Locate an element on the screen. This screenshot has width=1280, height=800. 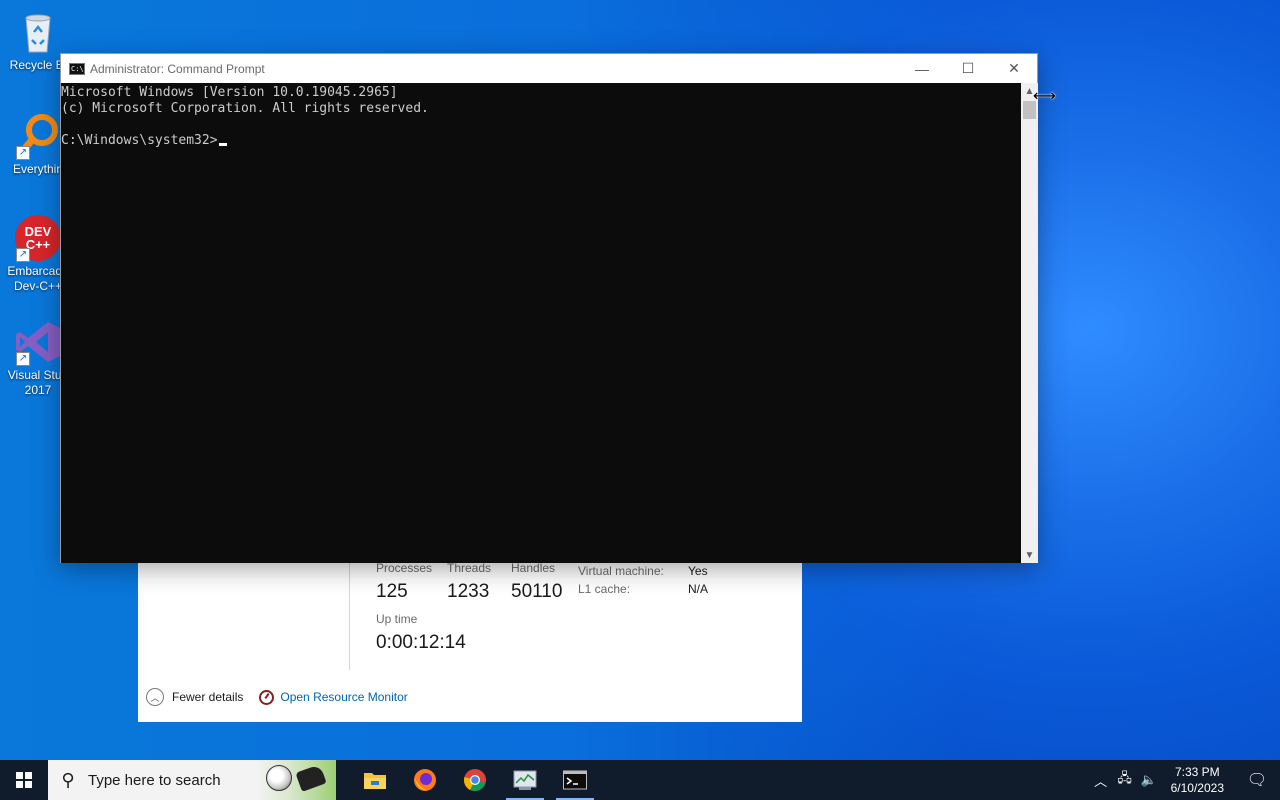
processes-value: 125 is located at coordinates (392, 591).